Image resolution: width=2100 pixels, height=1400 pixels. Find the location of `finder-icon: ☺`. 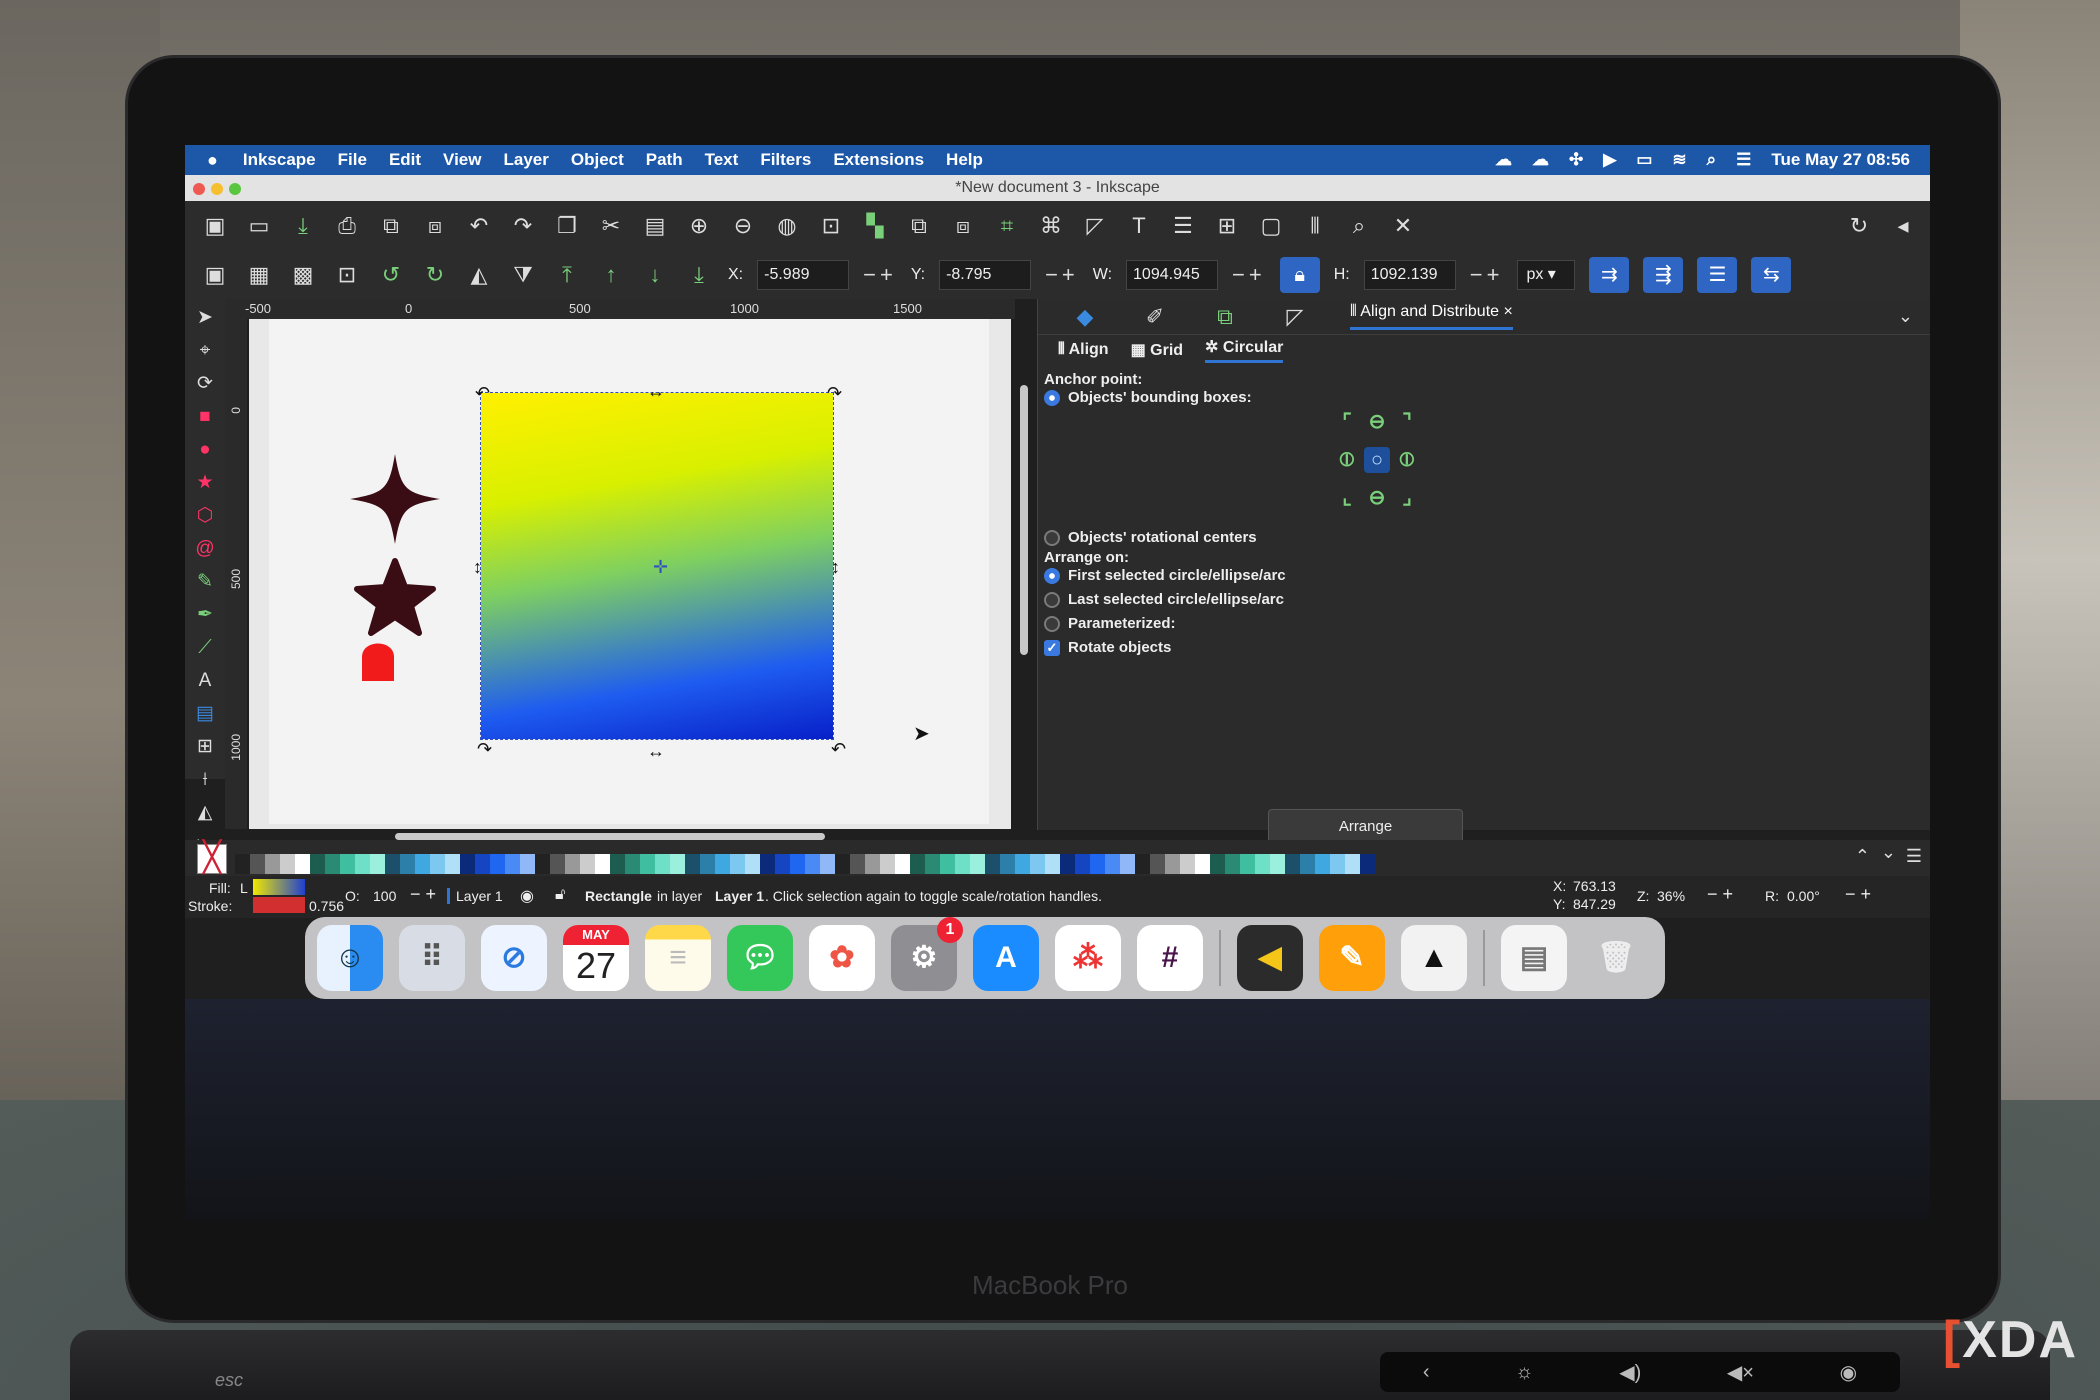

finder-icon: ☺ is located at coordinates (350, 958).